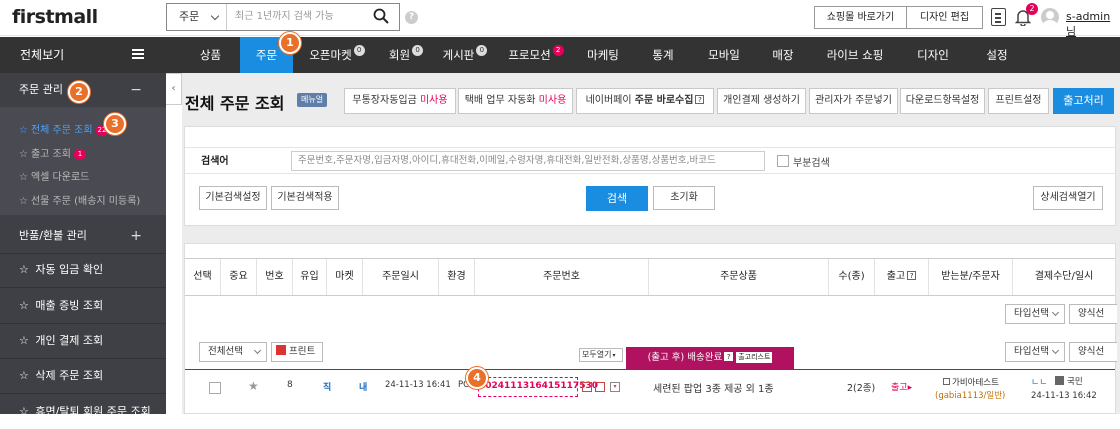 The image size is (1120, 429). I want to click on auto-deposit-button: 무통장자동입금 미사용, so click(400, 101).